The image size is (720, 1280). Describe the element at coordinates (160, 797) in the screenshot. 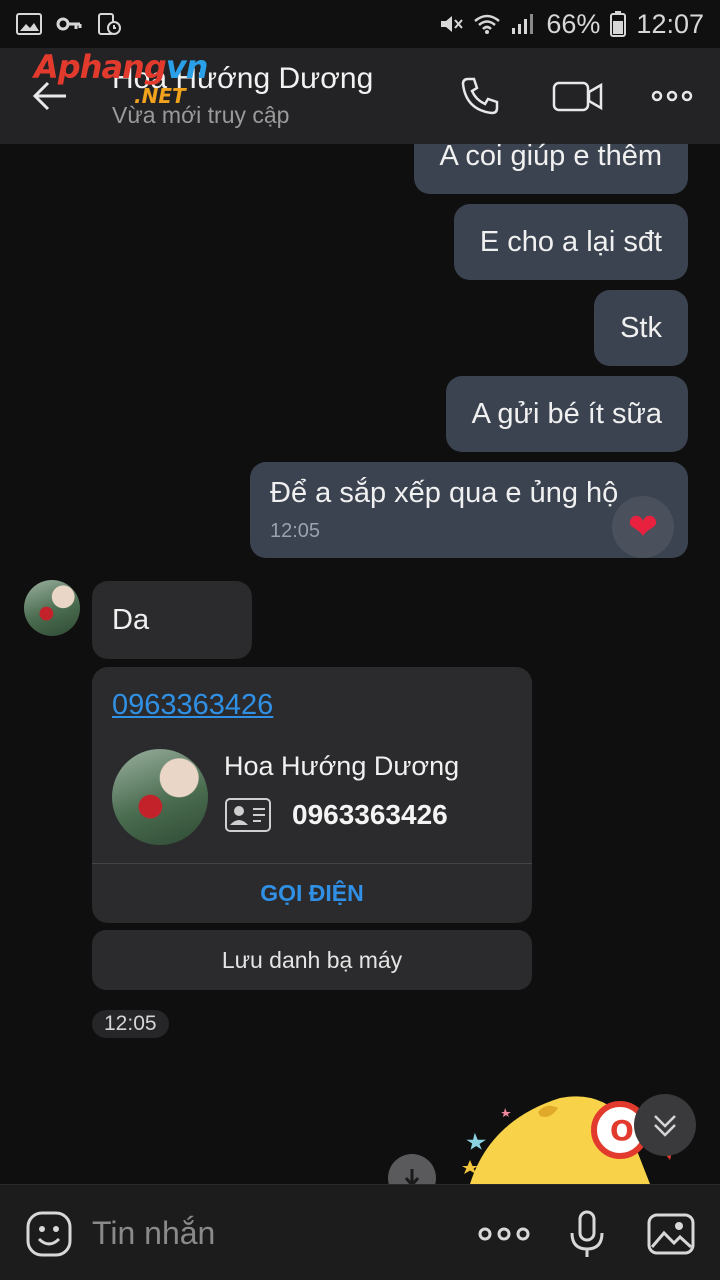

I see `contact-avatar` at that location.